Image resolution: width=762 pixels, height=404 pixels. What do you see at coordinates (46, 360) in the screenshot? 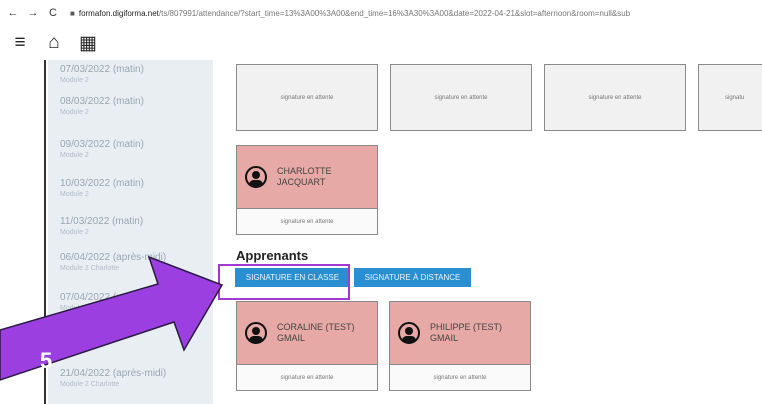
I see `step-number: 5` at bounding box center [46, 360].